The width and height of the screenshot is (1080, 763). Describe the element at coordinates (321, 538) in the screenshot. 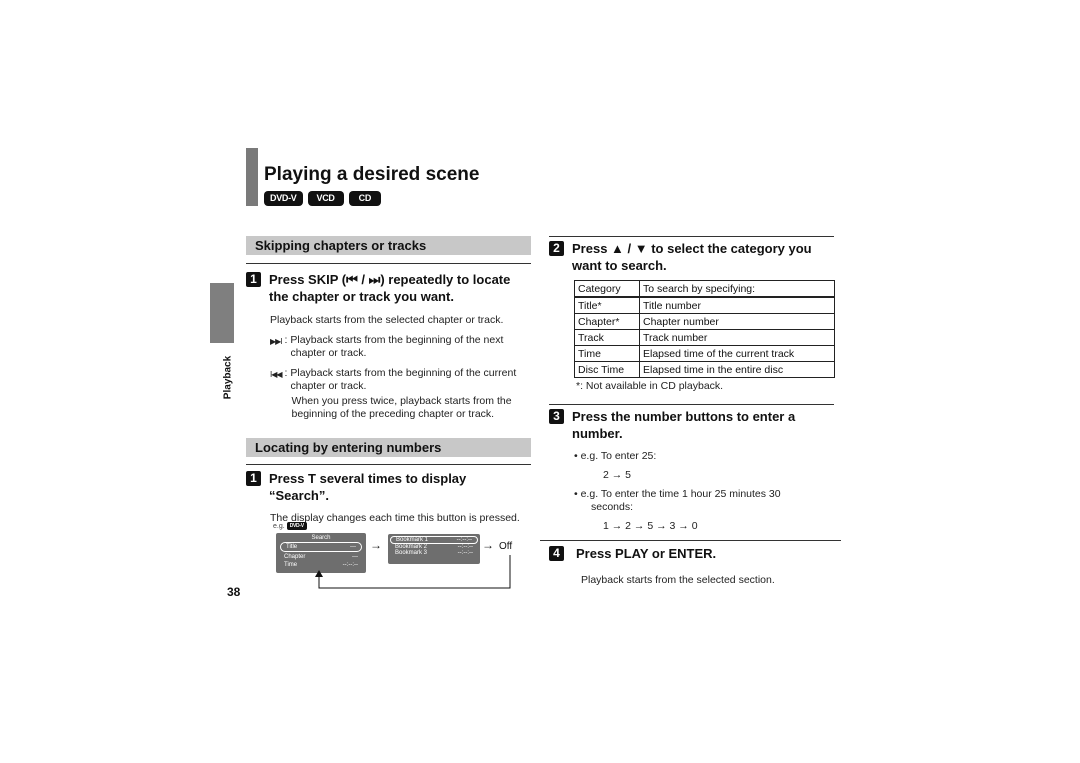

I see `osd-title: Search` at that location.